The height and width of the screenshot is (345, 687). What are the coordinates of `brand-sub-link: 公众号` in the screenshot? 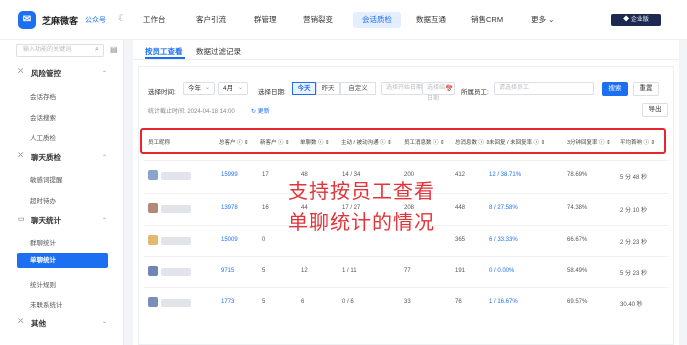 It's located at (95, 20).